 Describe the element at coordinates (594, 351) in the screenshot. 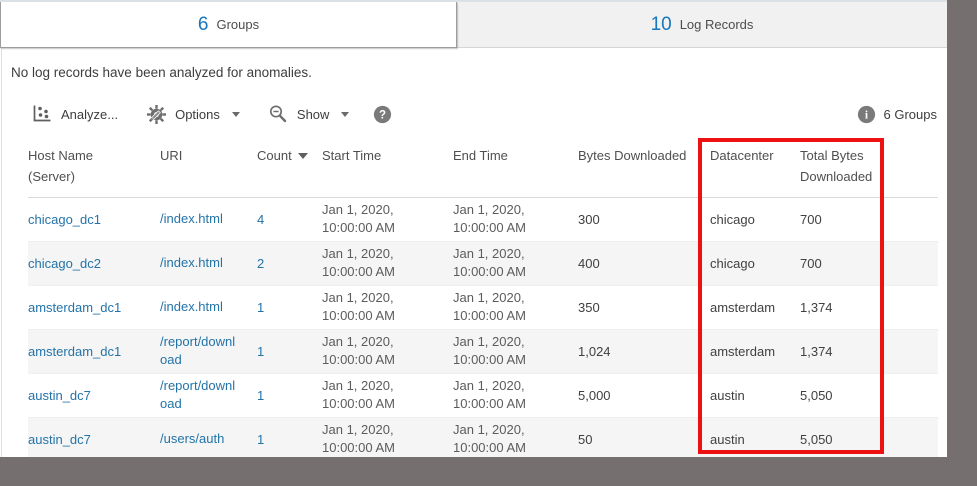

I see `bytes-cell: 1,024` at that location.